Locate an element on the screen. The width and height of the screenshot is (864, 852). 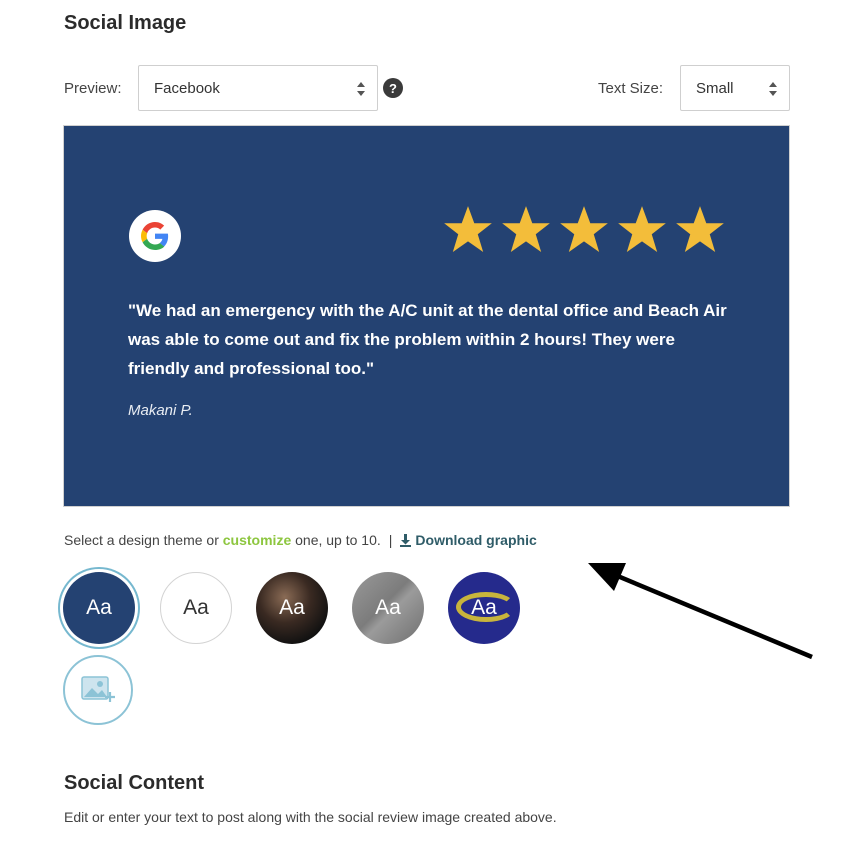
help-icon: ? is located at coordinates (393, 88).